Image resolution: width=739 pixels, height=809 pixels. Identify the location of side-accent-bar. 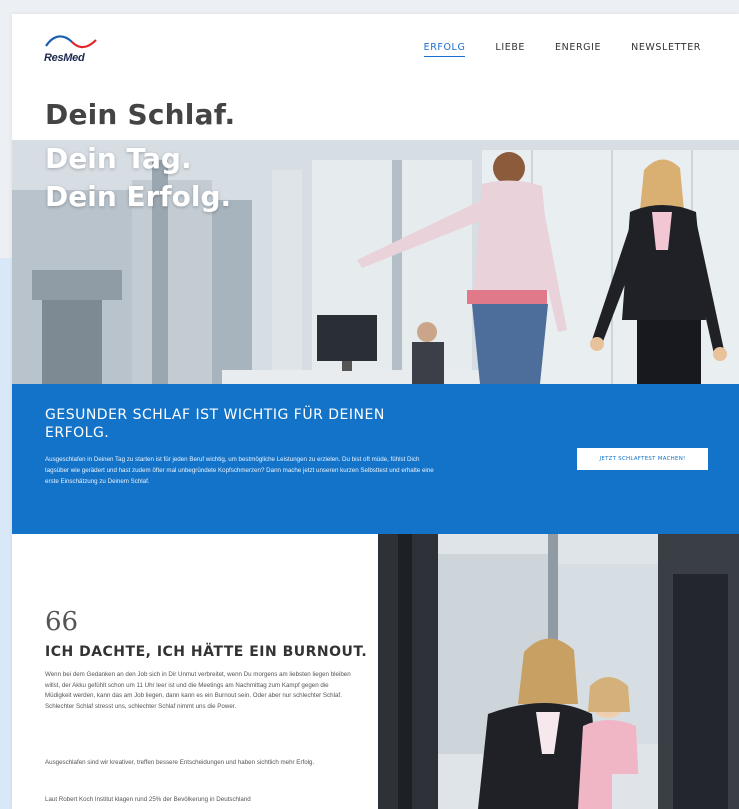
(6, 533).